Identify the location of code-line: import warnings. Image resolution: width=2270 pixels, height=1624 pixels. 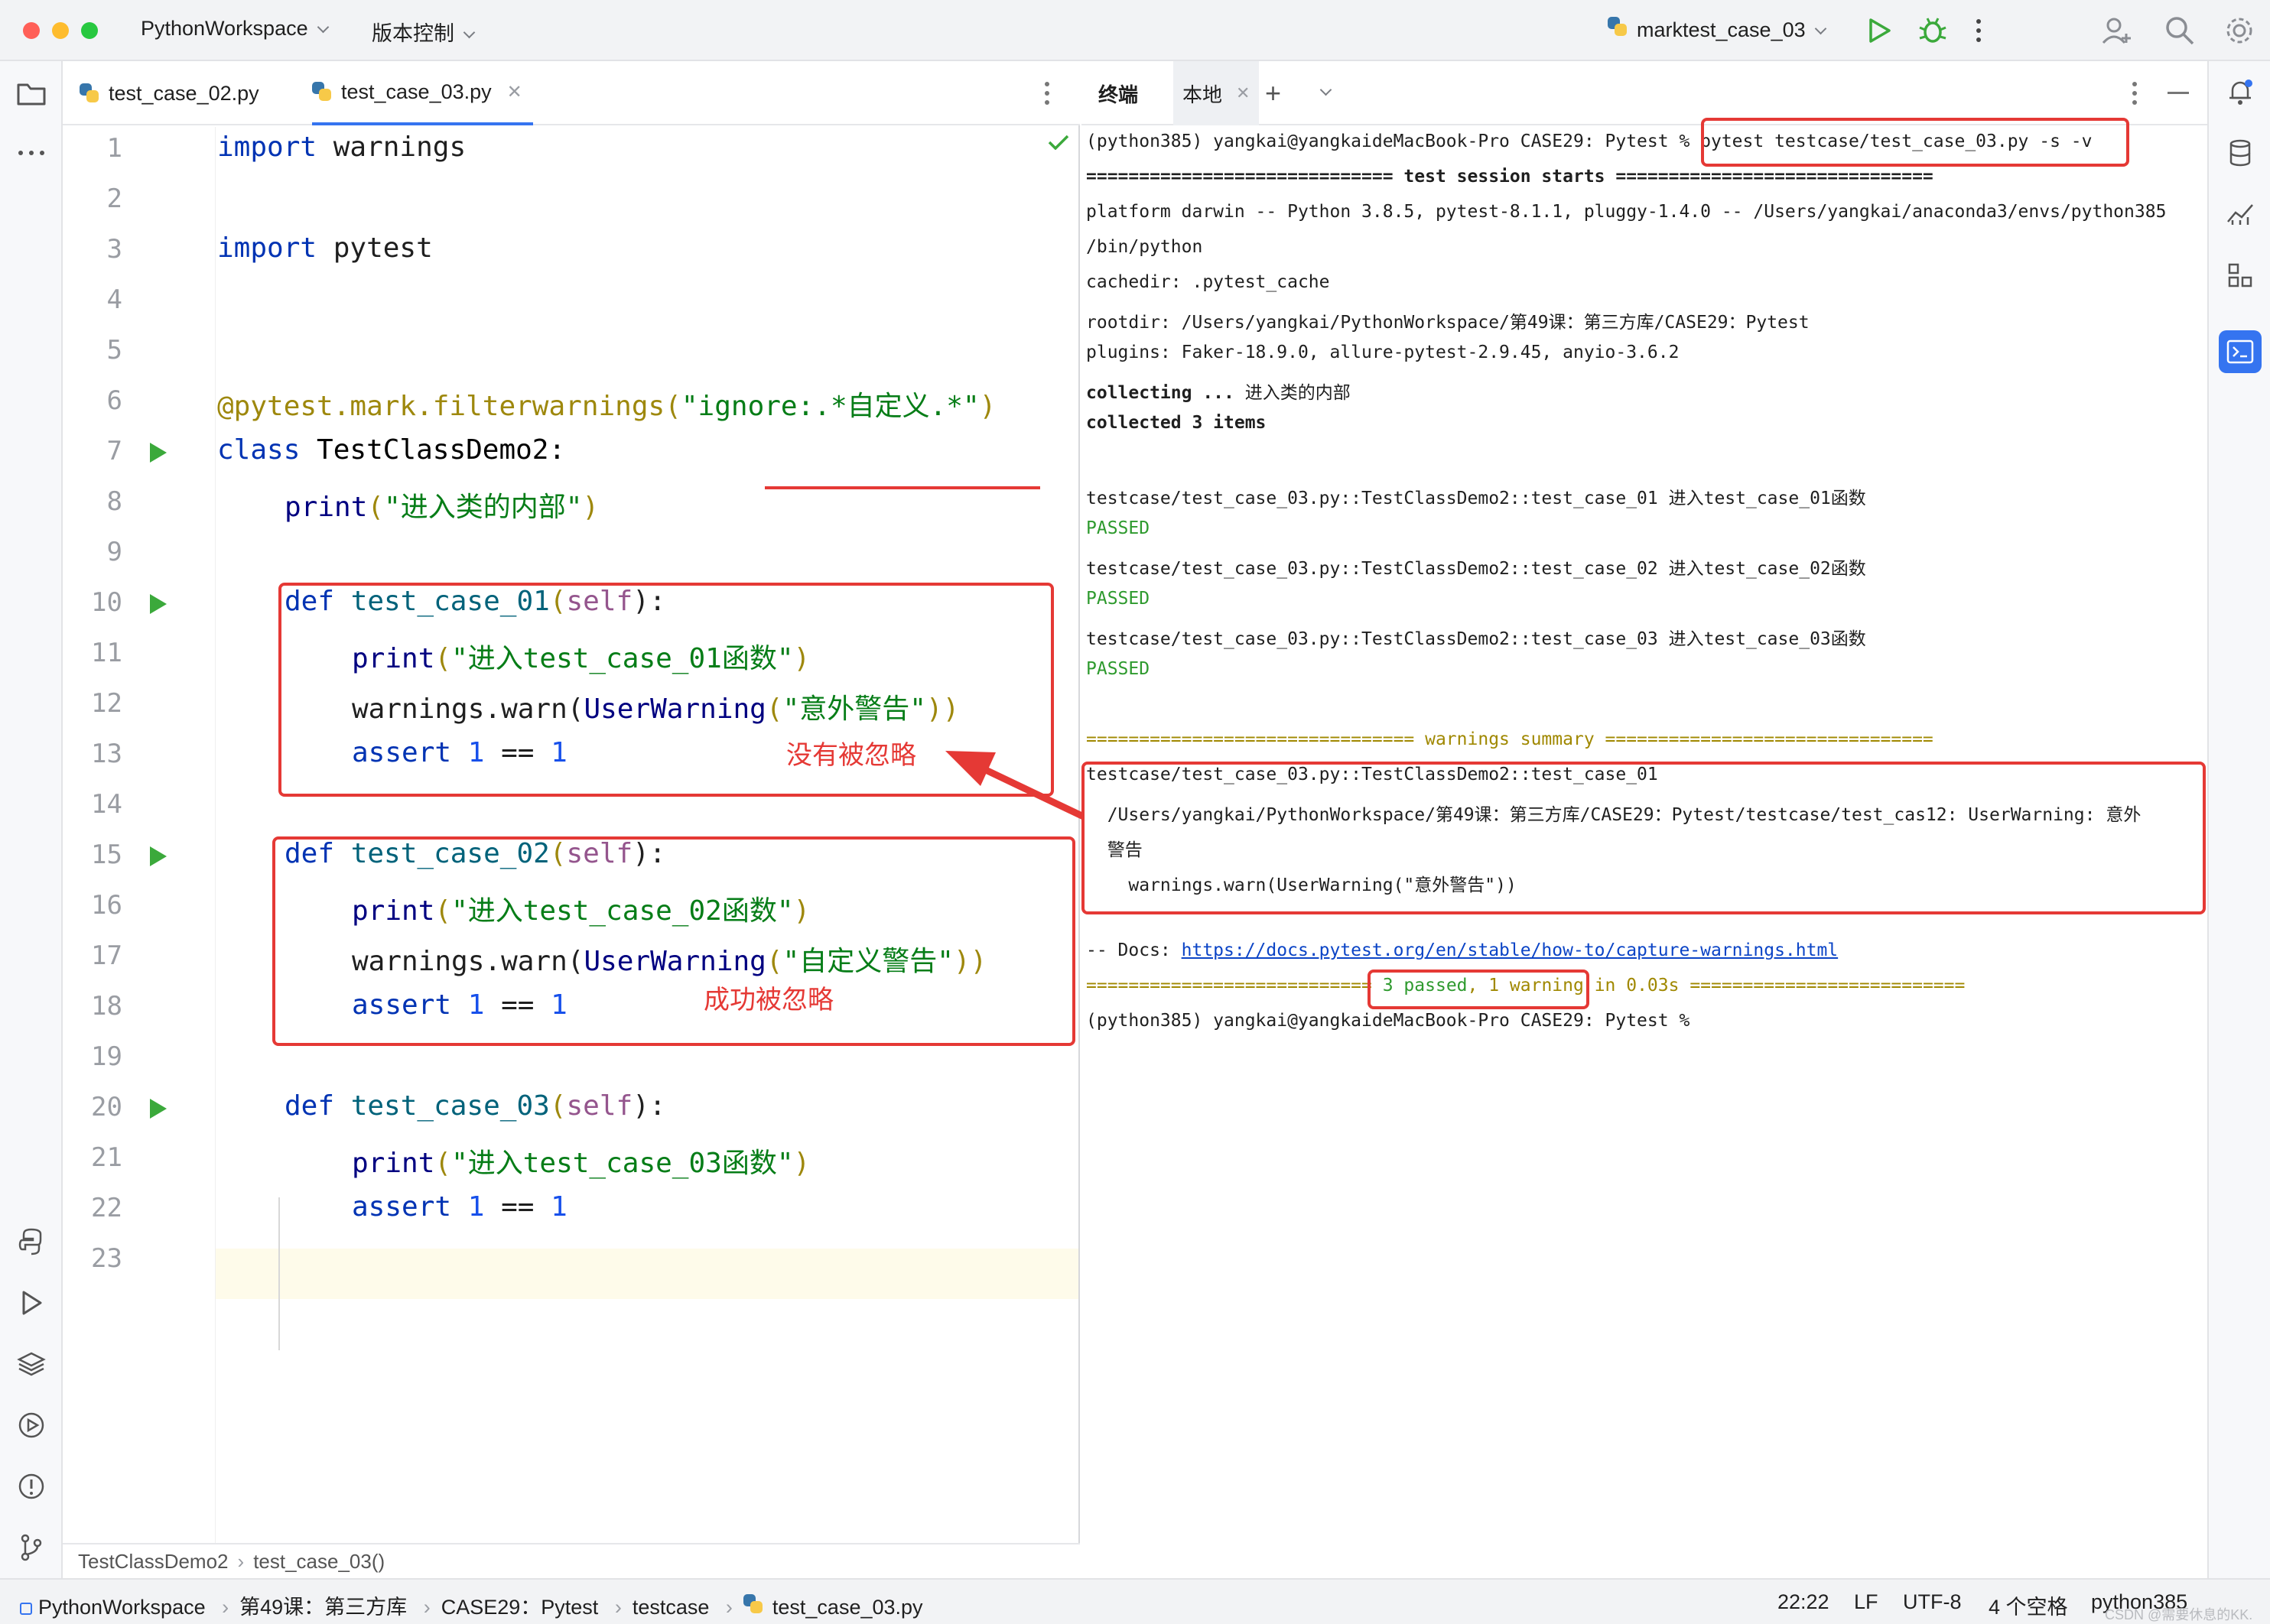
(341, 147).